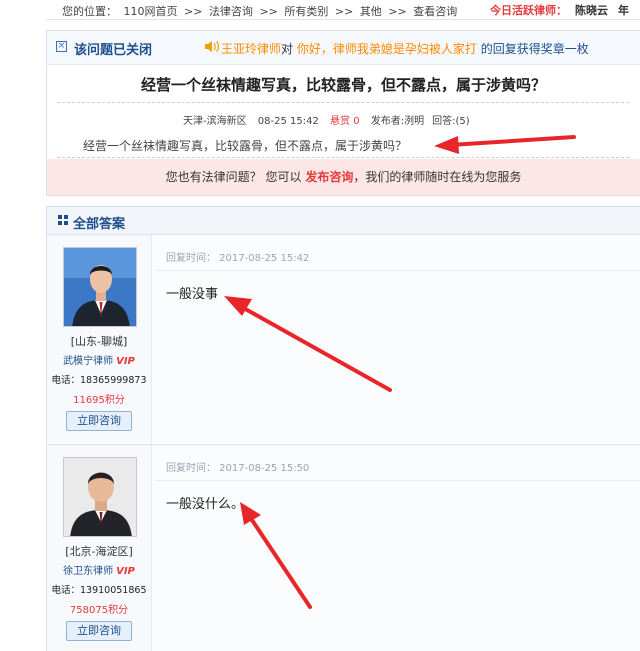  What do you see at coordinates (287, 49) in the screenshot?
I see `notice-mid: 对` at bounding box center [287, 49].